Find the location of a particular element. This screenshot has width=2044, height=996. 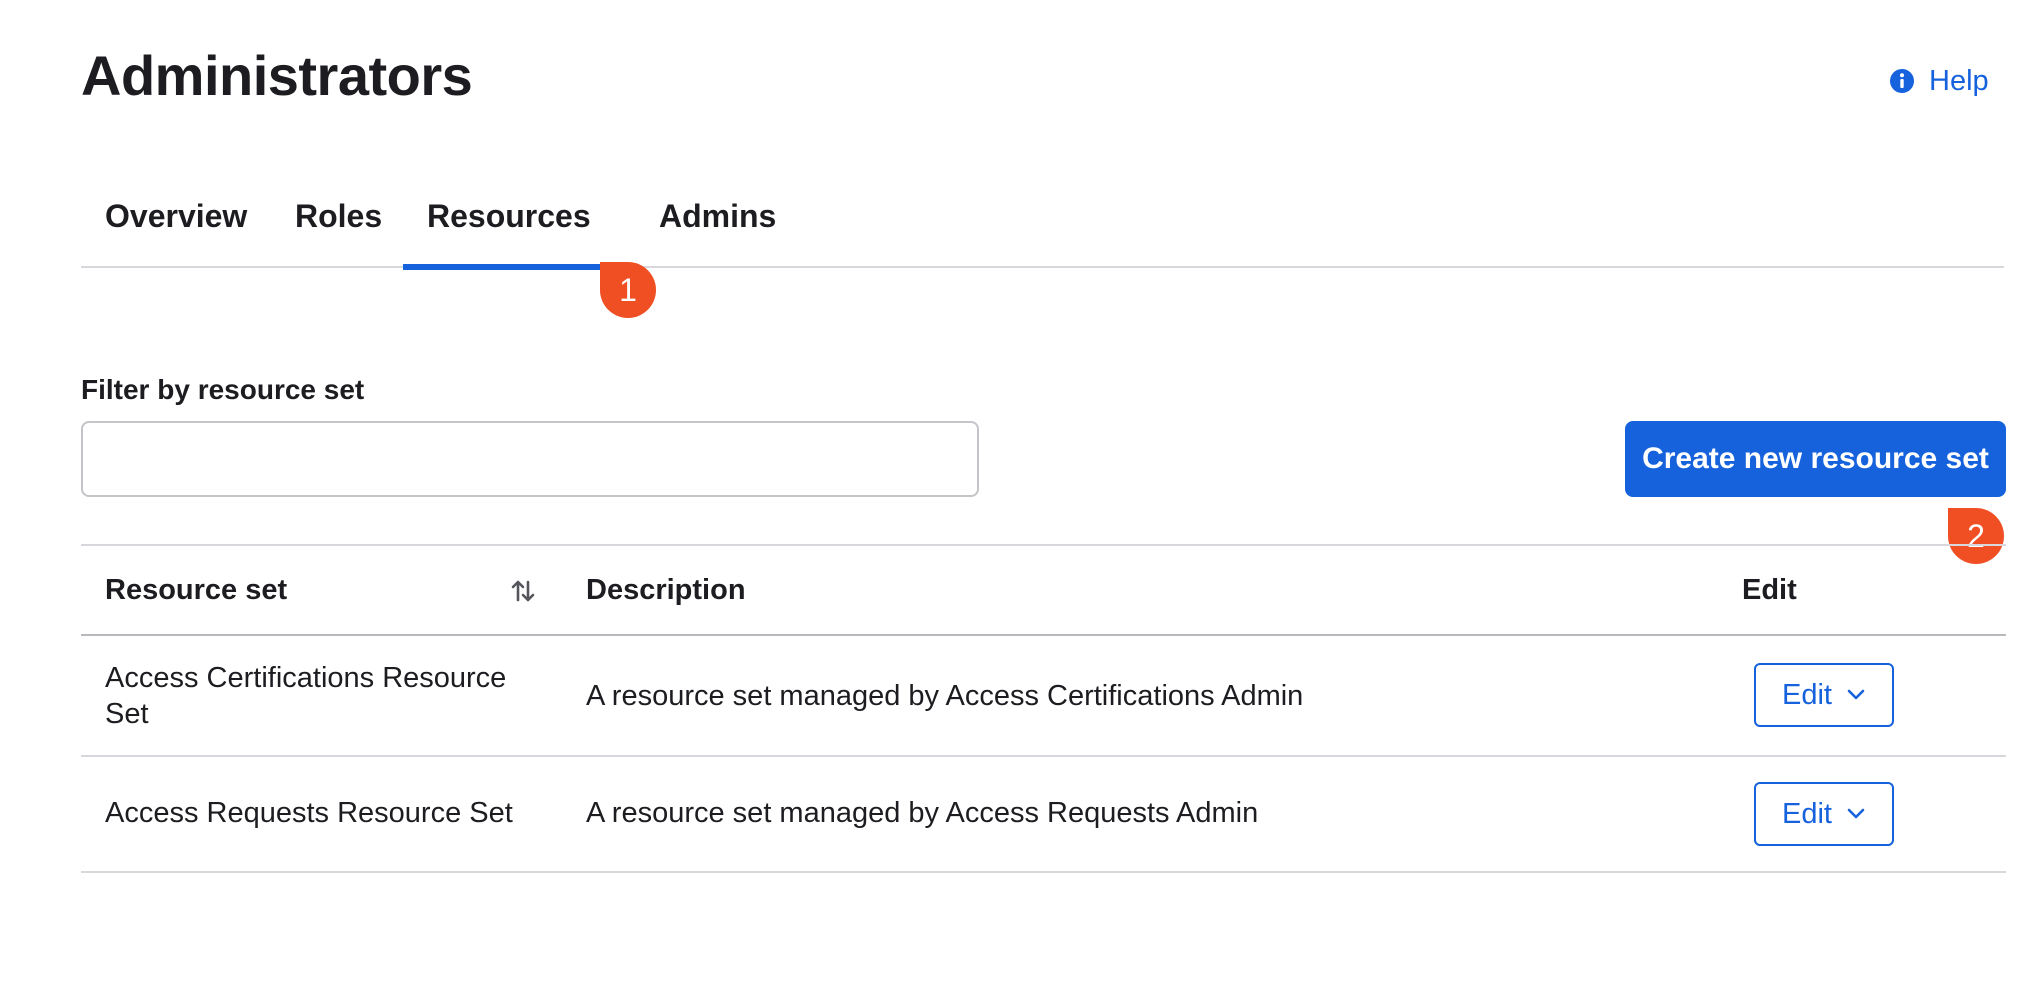

table-header: Resource set Description Edit is located at coordinates (1043, 591).